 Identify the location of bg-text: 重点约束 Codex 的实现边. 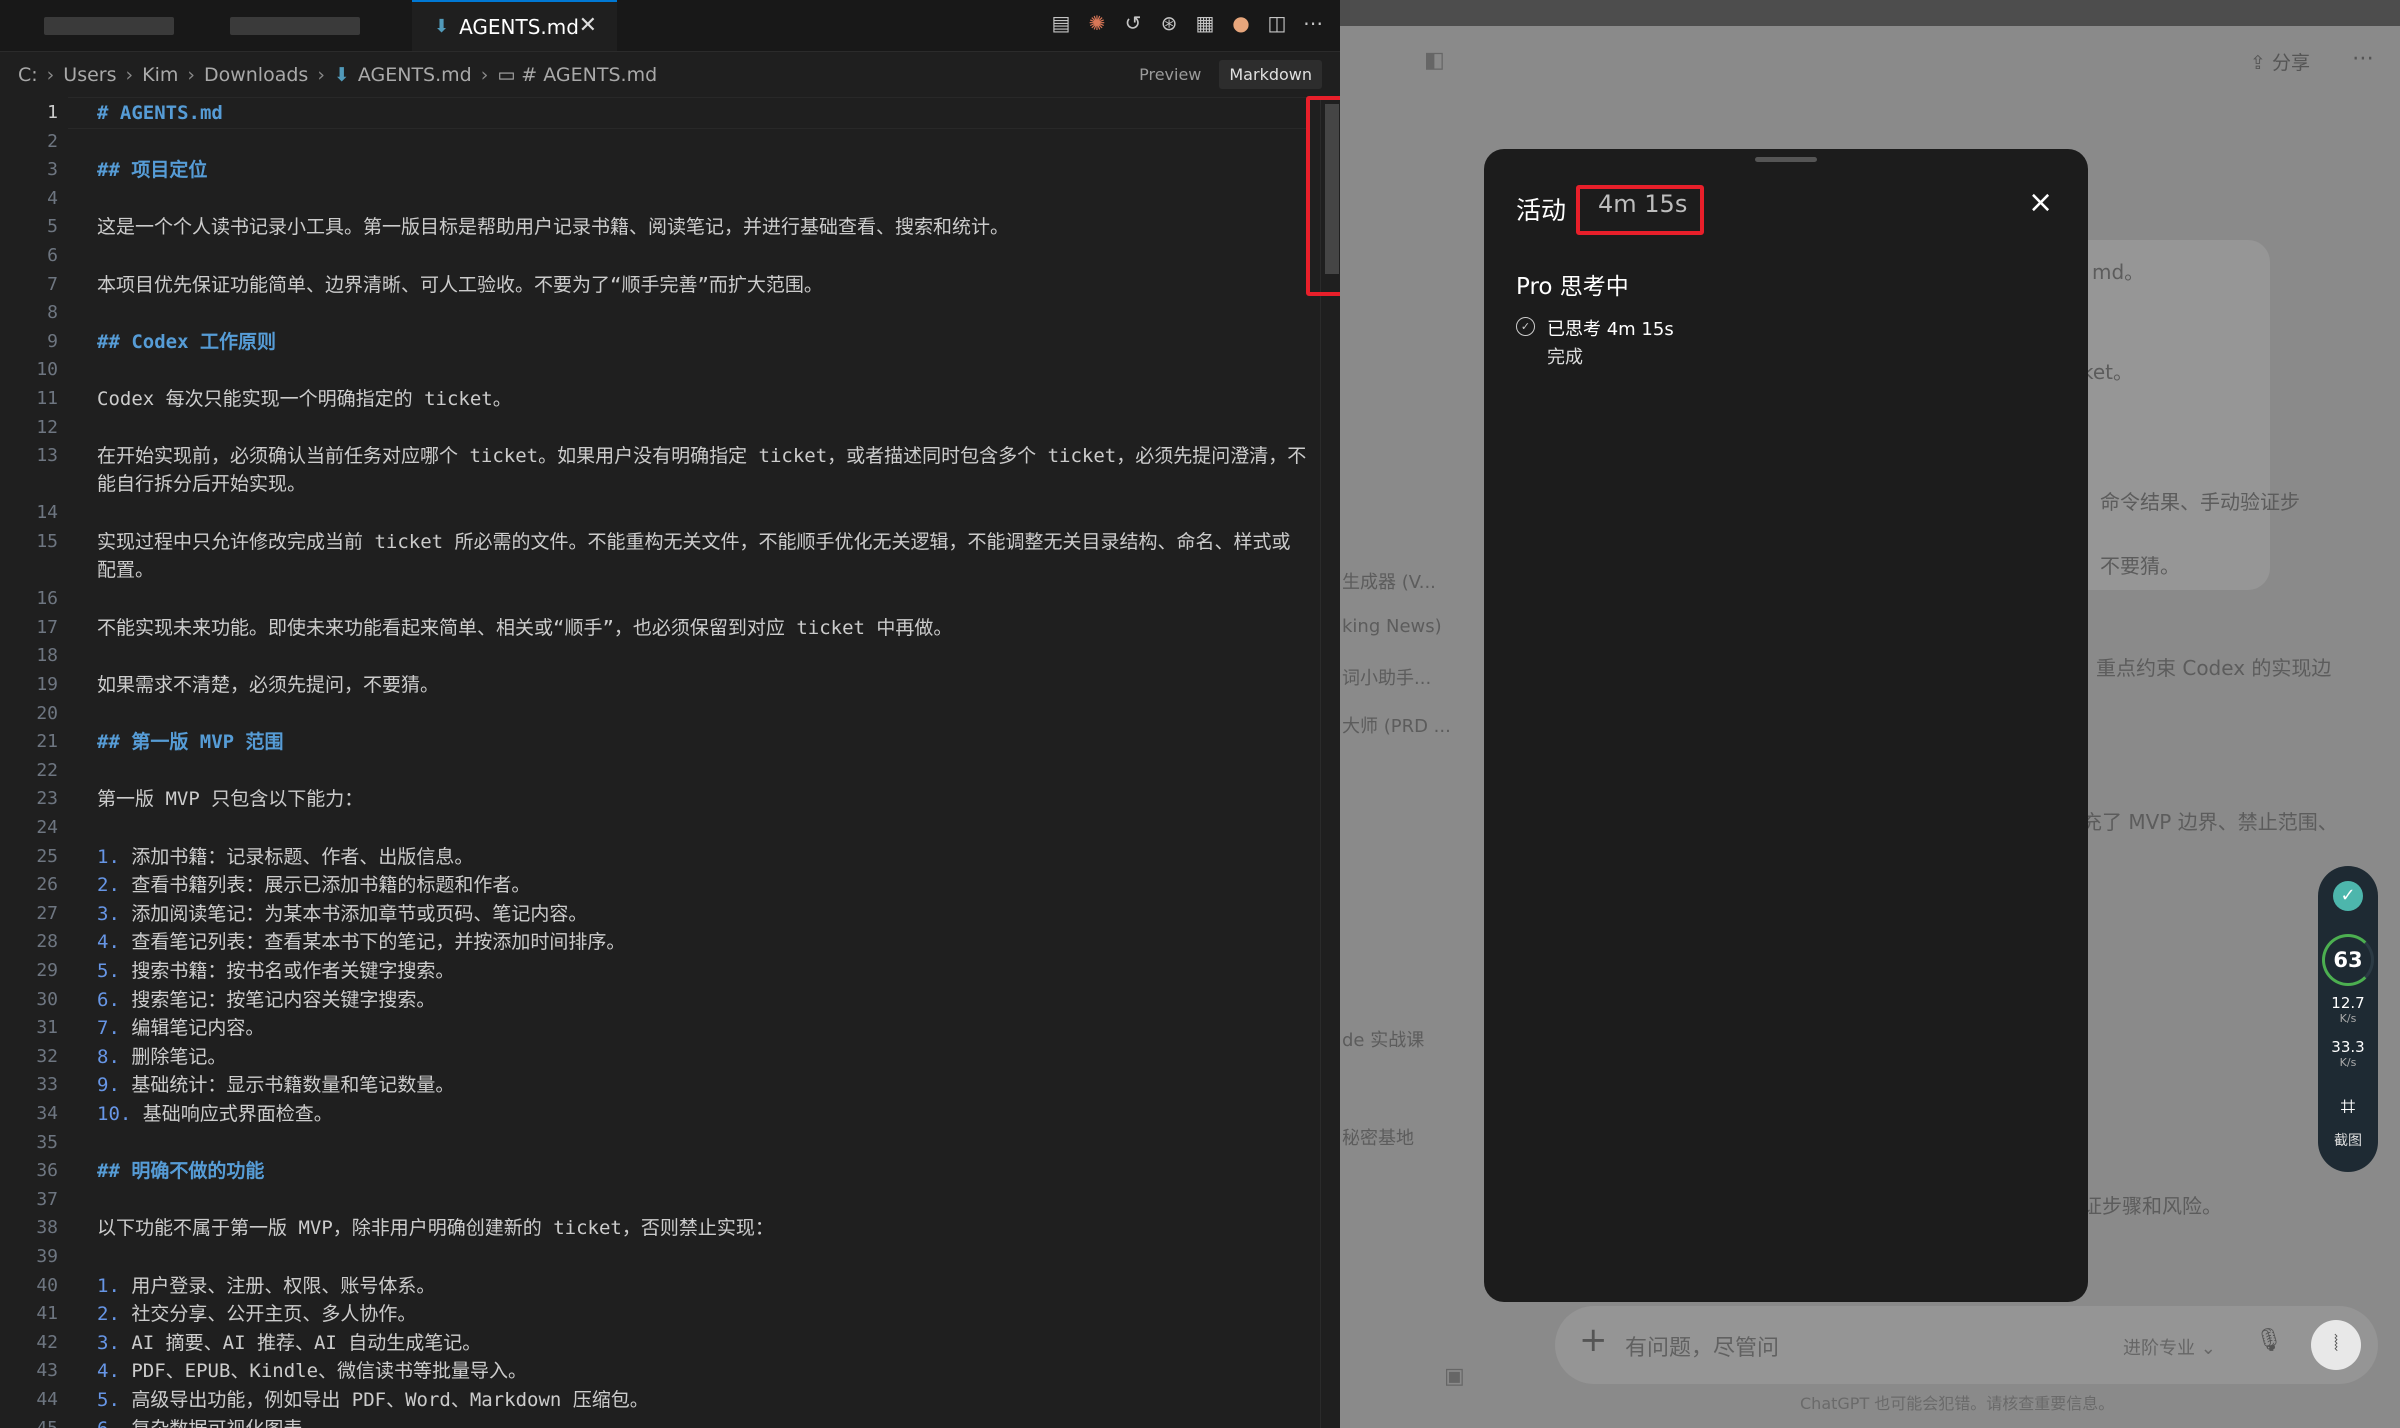
(2214, 668).